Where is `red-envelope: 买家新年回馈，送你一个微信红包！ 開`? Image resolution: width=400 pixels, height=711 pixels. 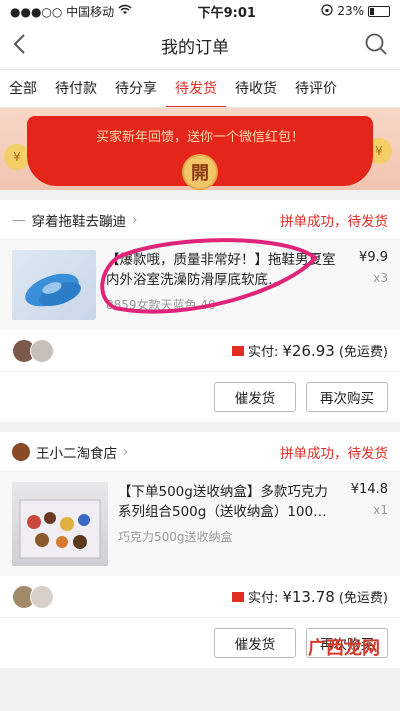 red-envelope: 买家新年回馈，送你一个微信红包！ 開 is located at coordinates (200, 153).